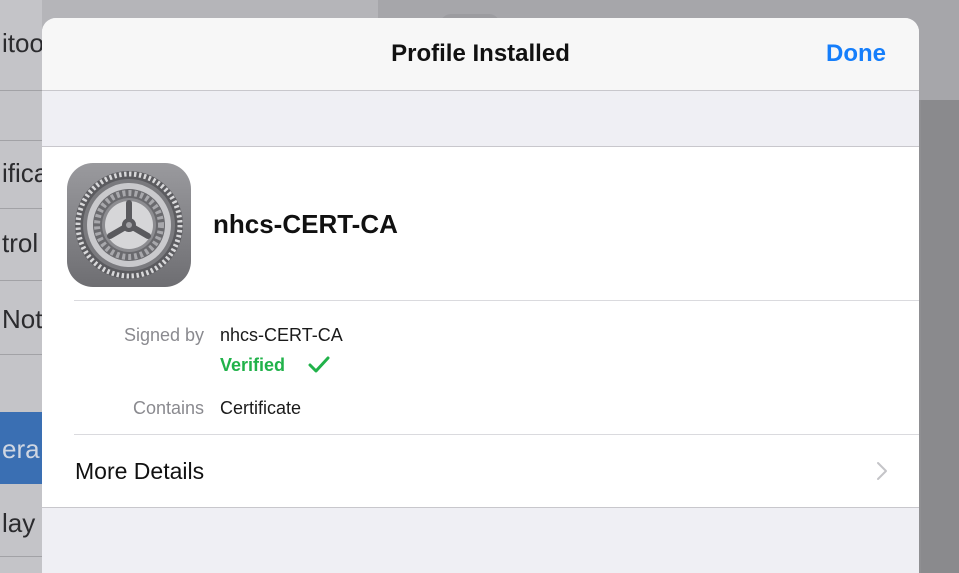 The height and width of the screenshot is (573, 959). What do you see at coordinates (856, 54) in the screenshot?
I see `done-button: Done` at bounding box center [856, 54].